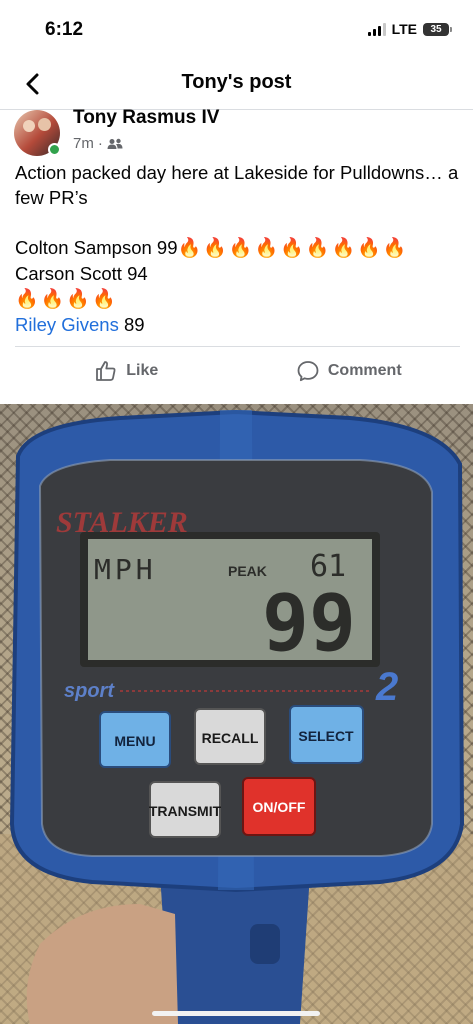 The image size is (473, 1024). I want to click on recall-button-label: RECALL, so click(230, 738).